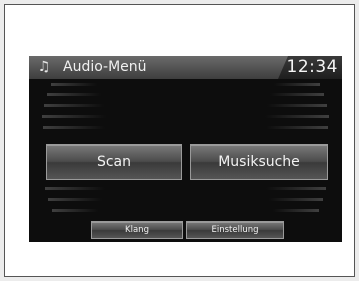  Describe the element at coordinates (114, 162) in the screenshot. I see `scan-button: Scan` at that location.